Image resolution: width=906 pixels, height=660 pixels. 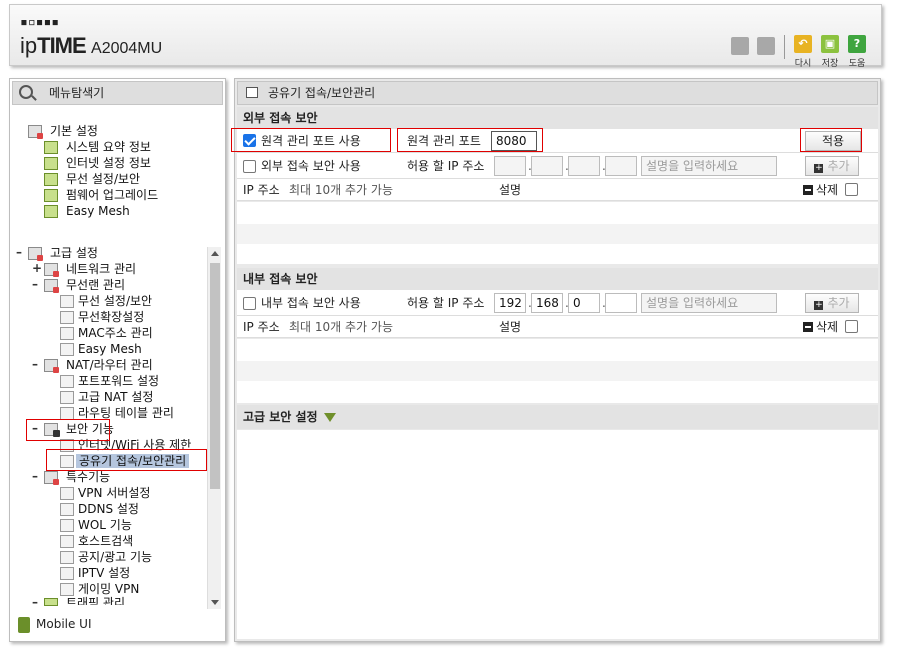 I want to click on expand-toggle: –, so click(x=35, y=602).